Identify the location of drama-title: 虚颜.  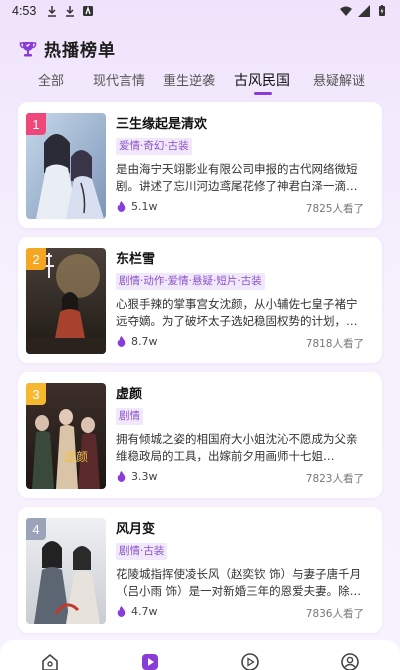
(129, 394).